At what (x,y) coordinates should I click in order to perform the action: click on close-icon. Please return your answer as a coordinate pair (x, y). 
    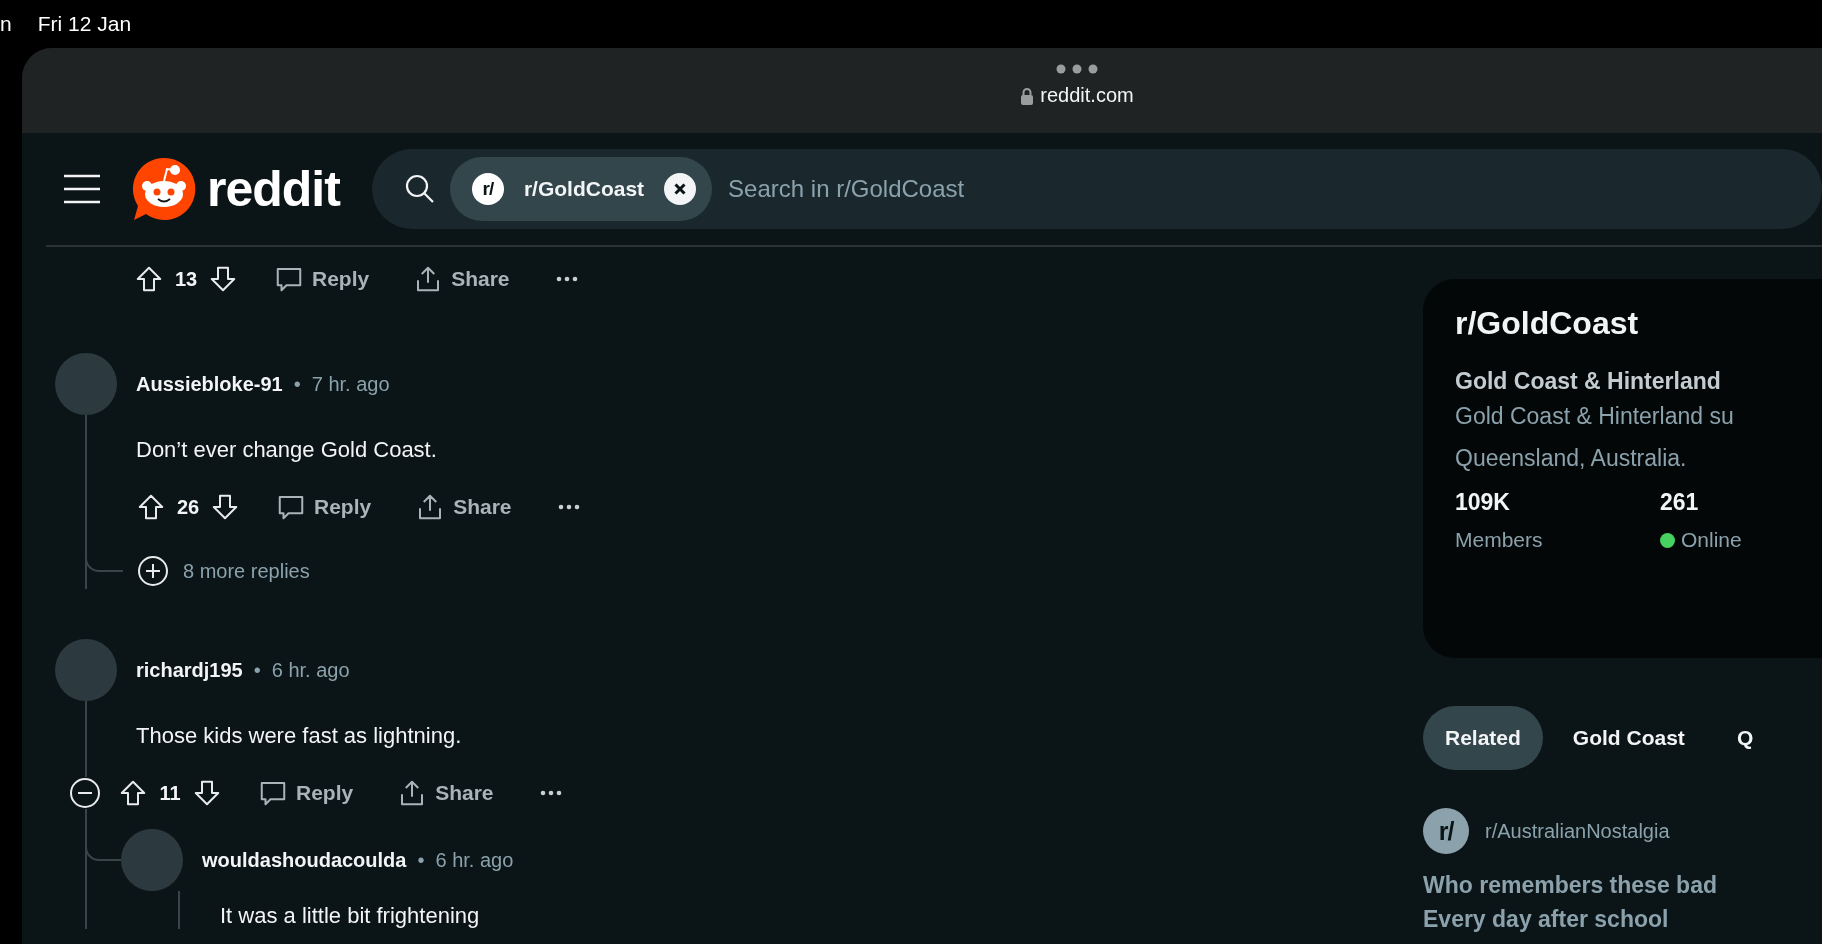
    Looking at the image, I should click on (680, 189).